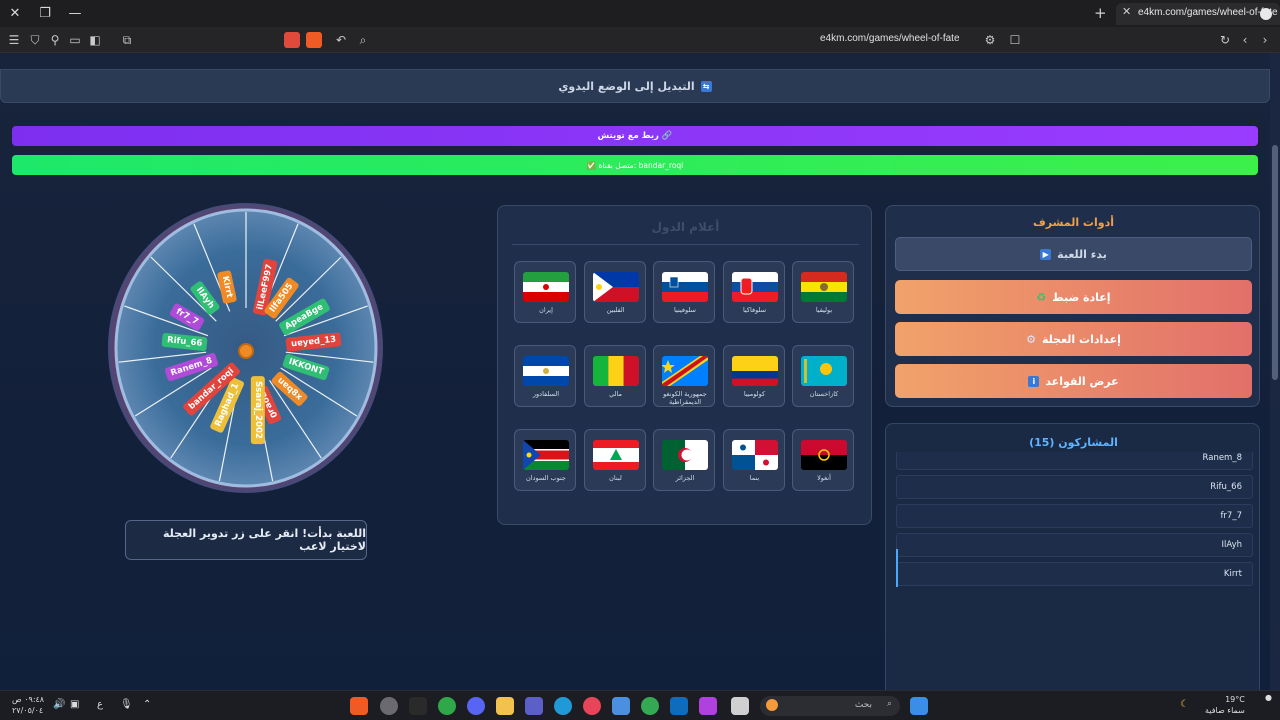 This screenshot has height=720, width=1280. What do you see at coordinates (990, 40) in the screenshot?
I see `site-settings-icon: ⚙` at bounding box center [990, 40].